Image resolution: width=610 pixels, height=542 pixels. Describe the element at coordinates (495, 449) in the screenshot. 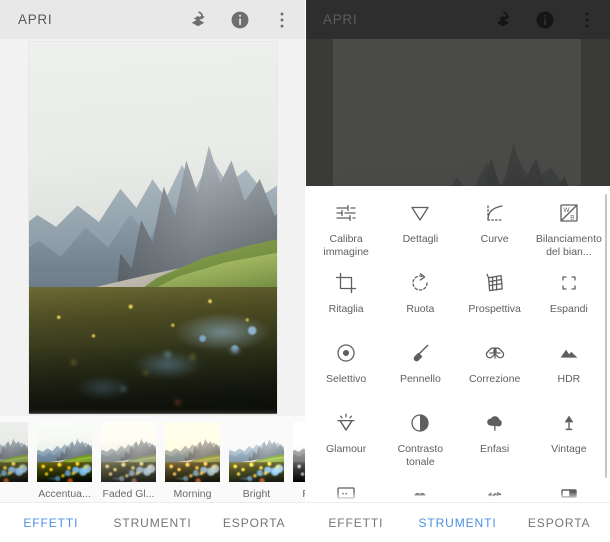

I see `tool-label: Enfasi` at that location.